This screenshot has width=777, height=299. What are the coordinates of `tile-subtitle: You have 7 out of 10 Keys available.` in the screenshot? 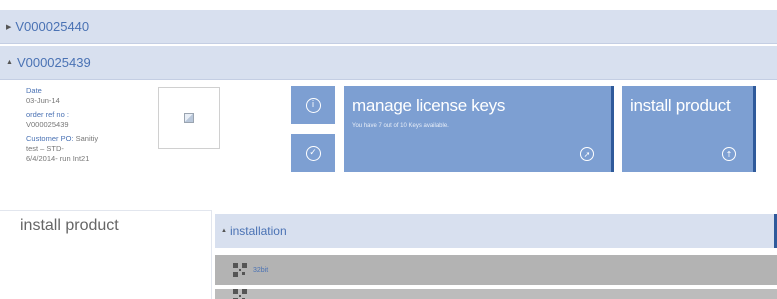 It's located at (400, 126).